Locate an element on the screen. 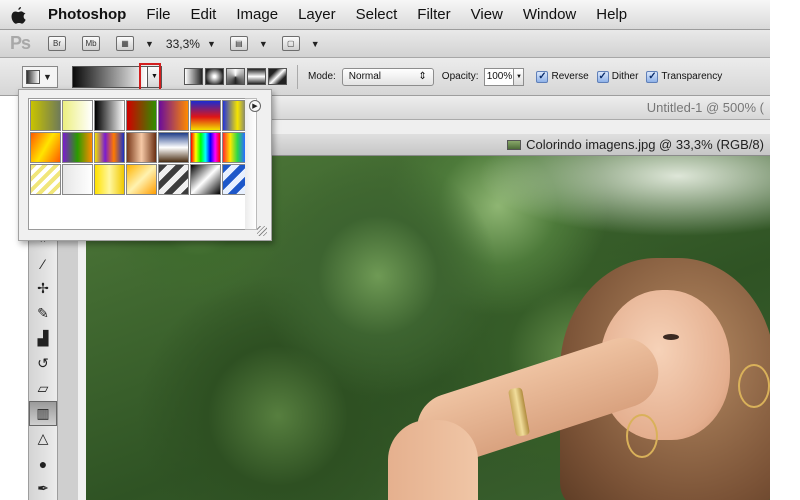 This screenshot has height=500, width=800. history-brush-icon: ↺ is located at coordinates (43, 363).